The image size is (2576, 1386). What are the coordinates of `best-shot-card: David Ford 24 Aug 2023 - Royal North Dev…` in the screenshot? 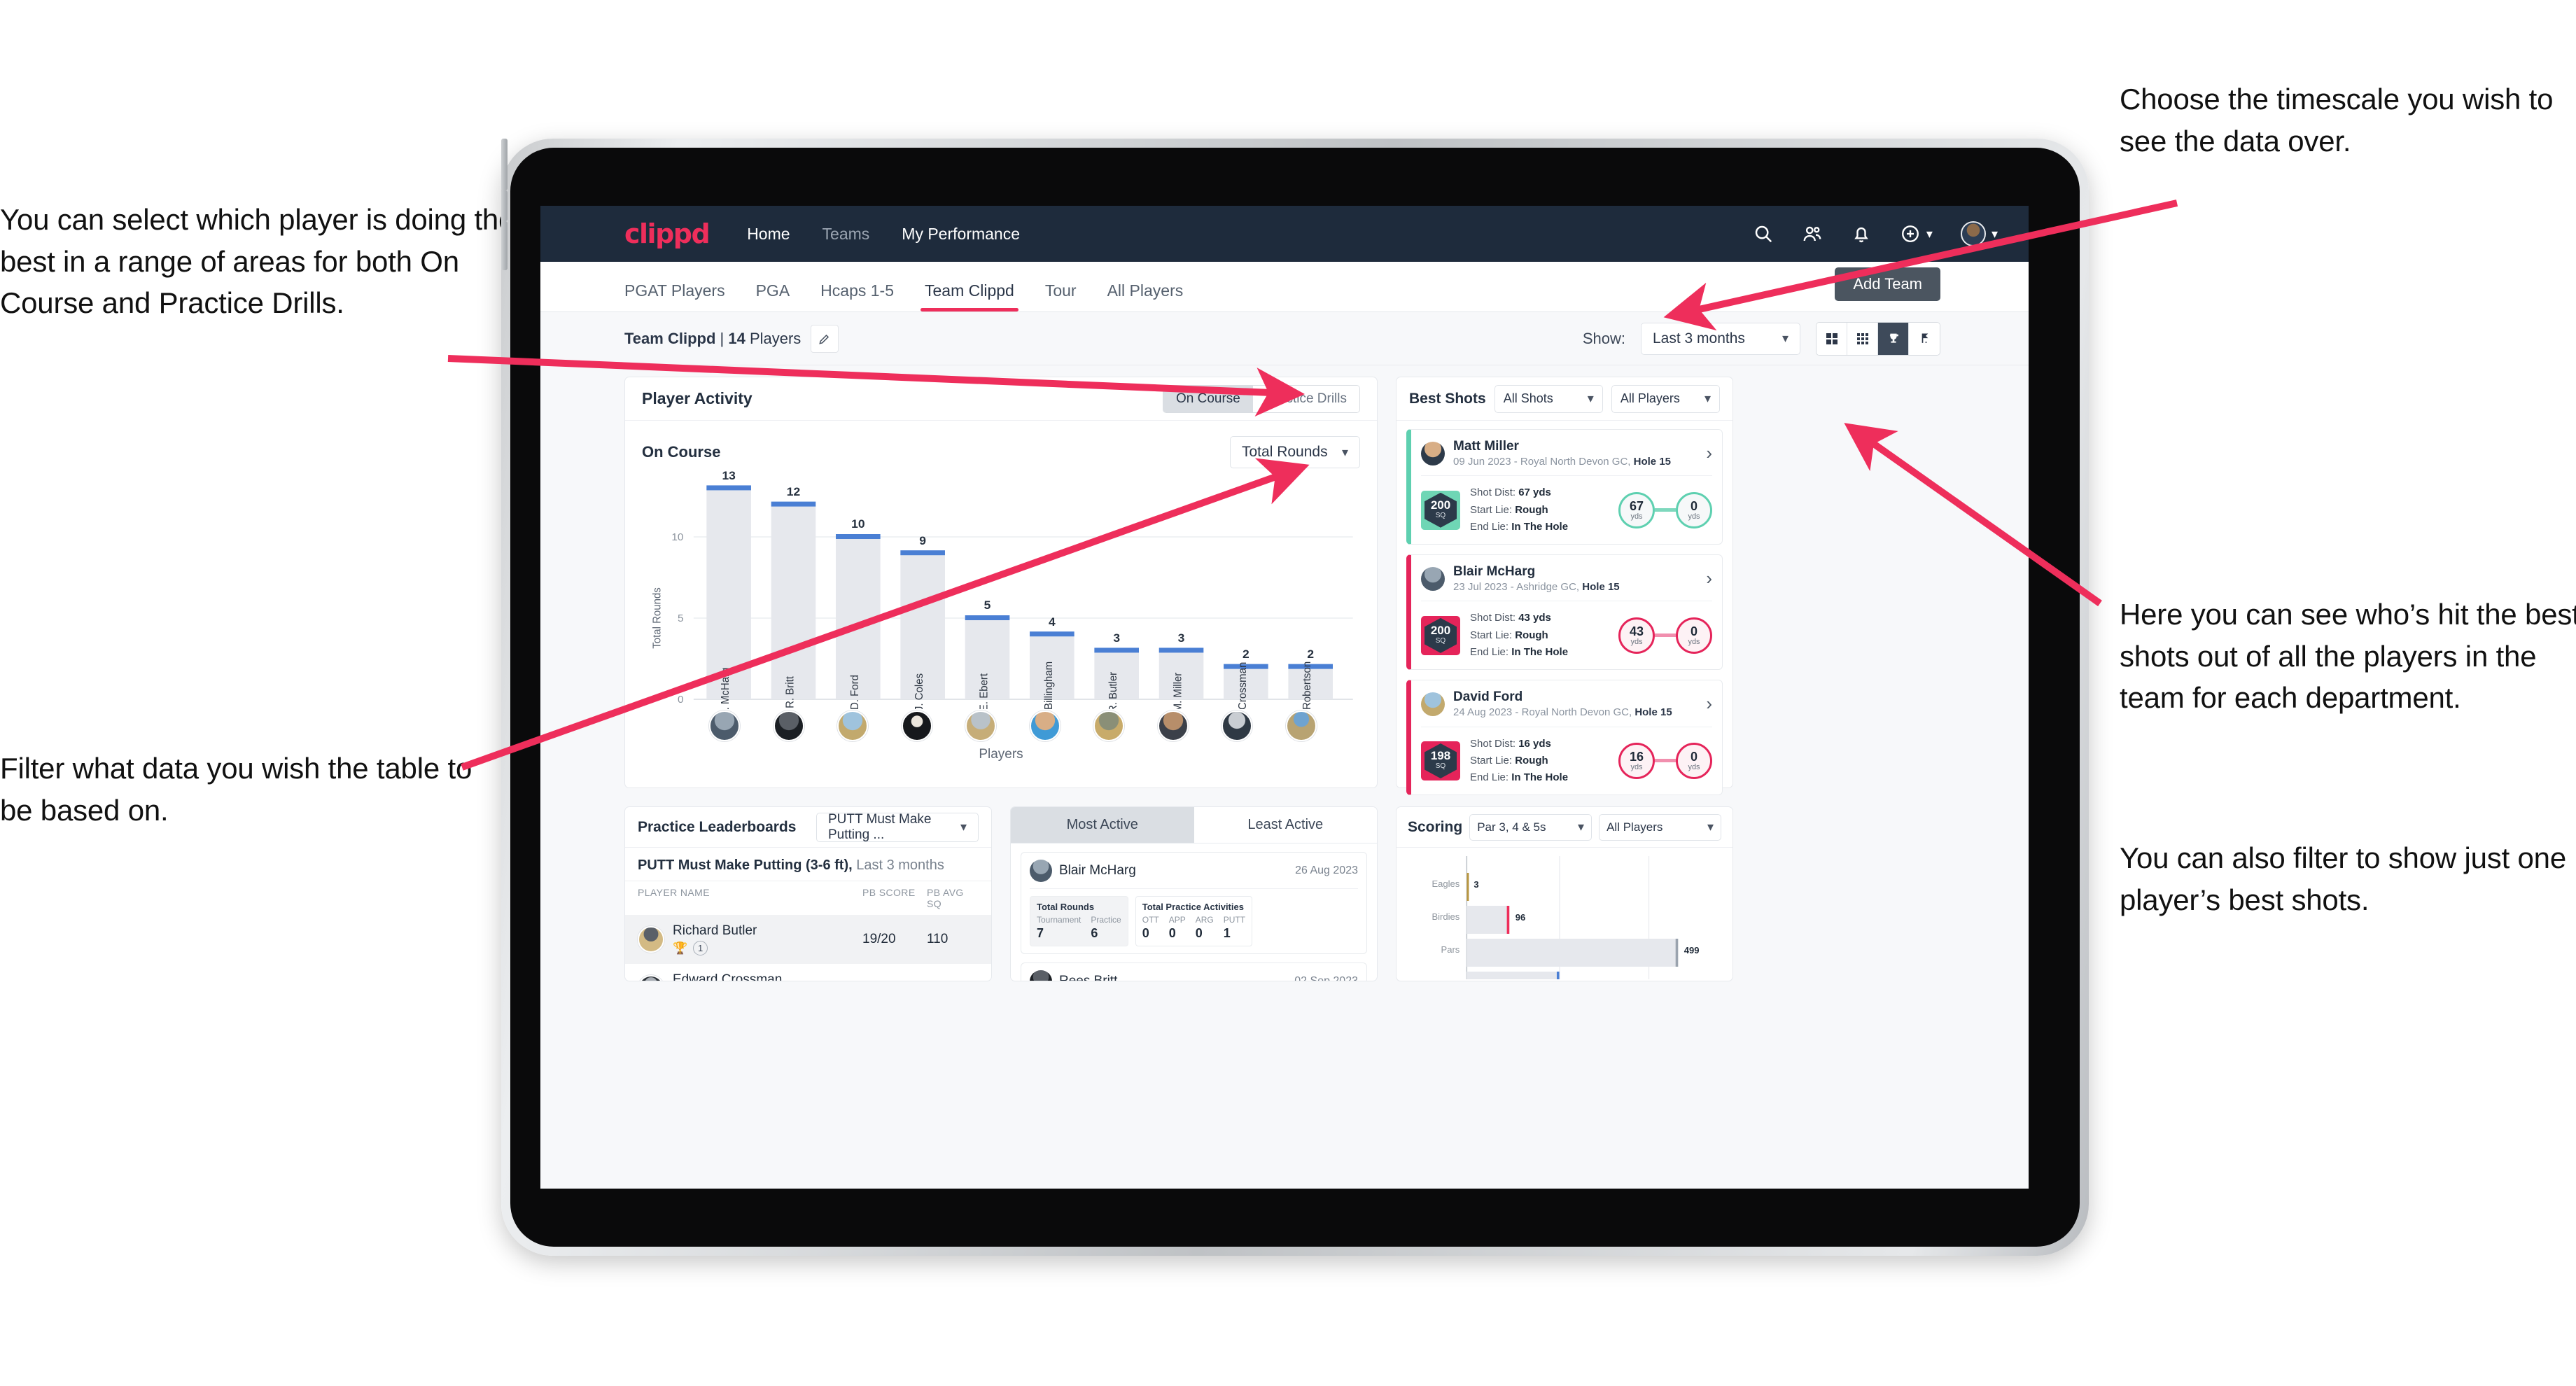 It's located at (1564, 738).